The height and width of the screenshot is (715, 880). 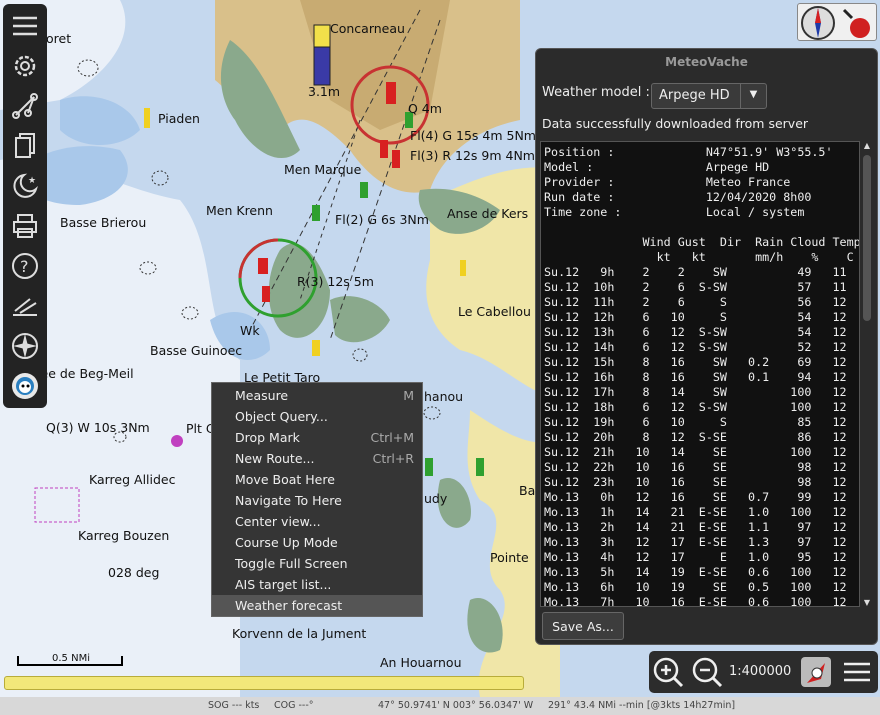 What do you see at coordinates (317, 395) in the screenshot?
I see `menu-item-measure: Measure M` at bounding box center [317, 395].